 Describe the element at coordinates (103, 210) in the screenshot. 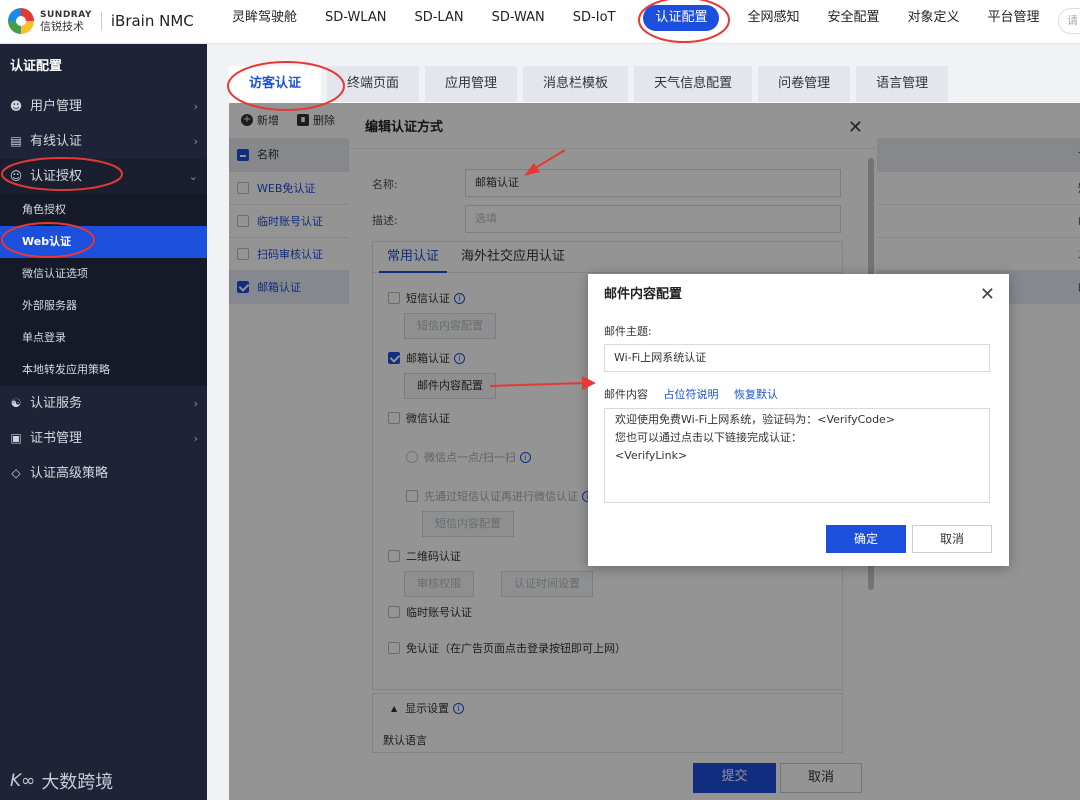

I see `sidebar-sub-role-auth: 角色授权` at that location.